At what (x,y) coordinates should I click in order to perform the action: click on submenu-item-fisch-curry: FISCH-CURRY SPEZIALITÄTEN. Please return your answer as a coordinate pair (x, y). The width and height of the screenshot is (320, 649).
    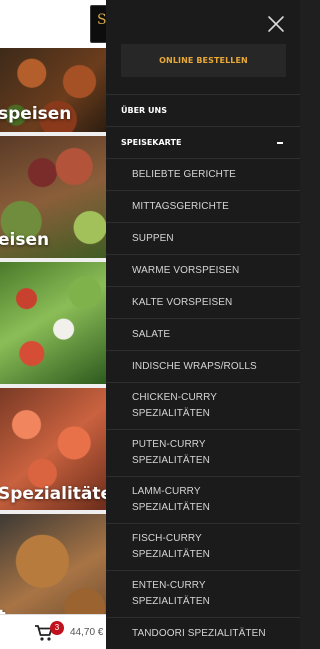
    Looking at the image, I should click on (203, 546).